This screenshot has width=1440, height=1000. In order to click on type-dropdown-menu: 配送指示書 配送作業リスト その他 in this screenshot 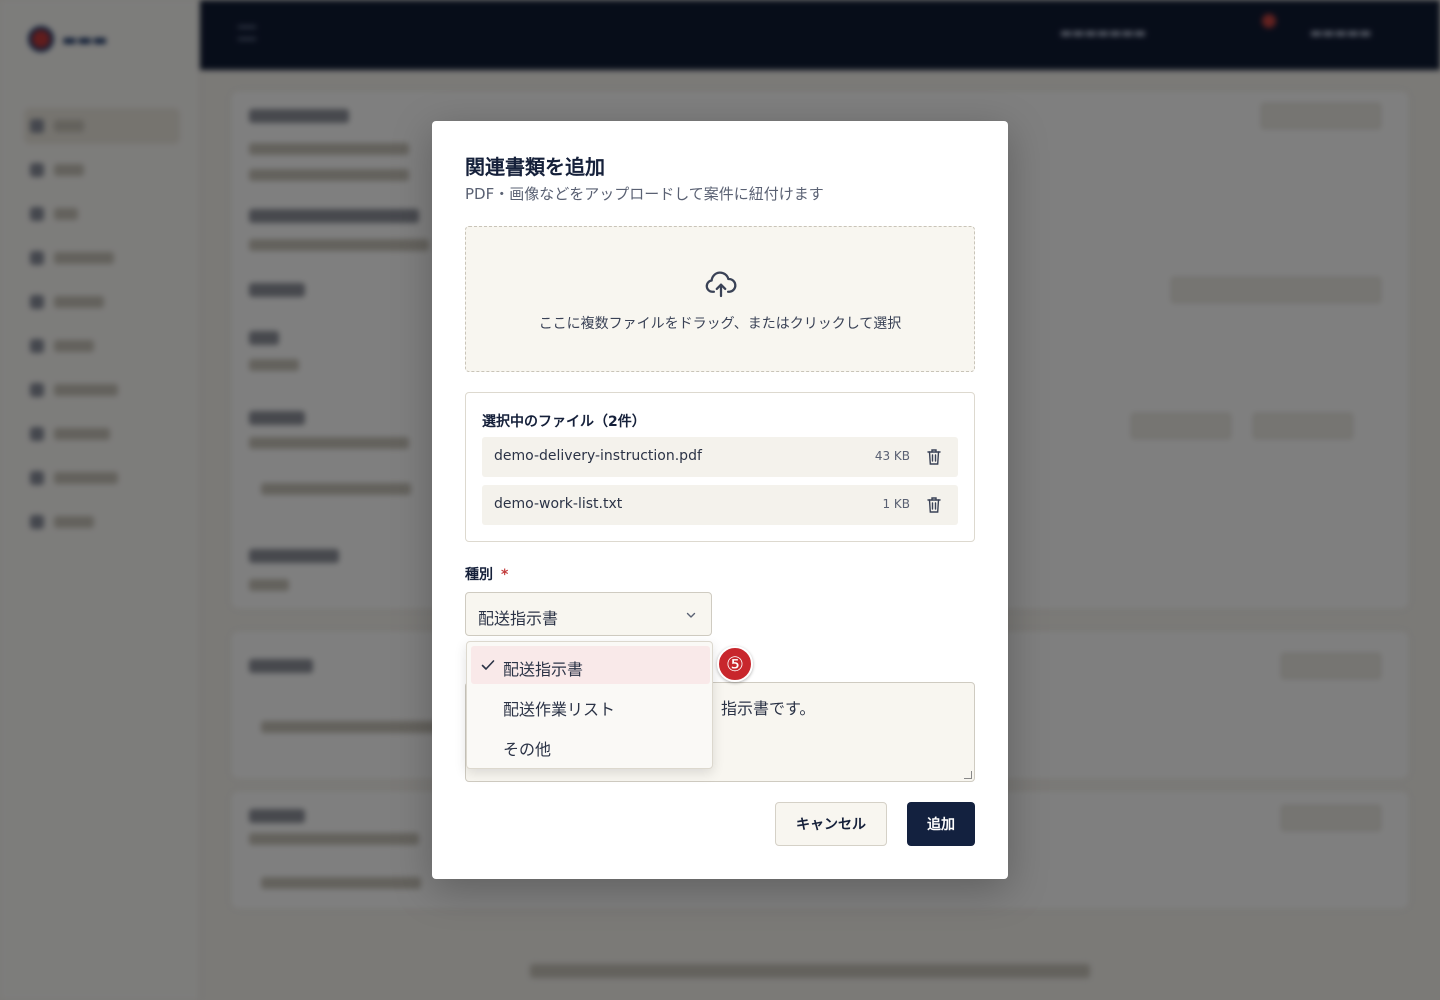, I will do `click(589, 705)`.